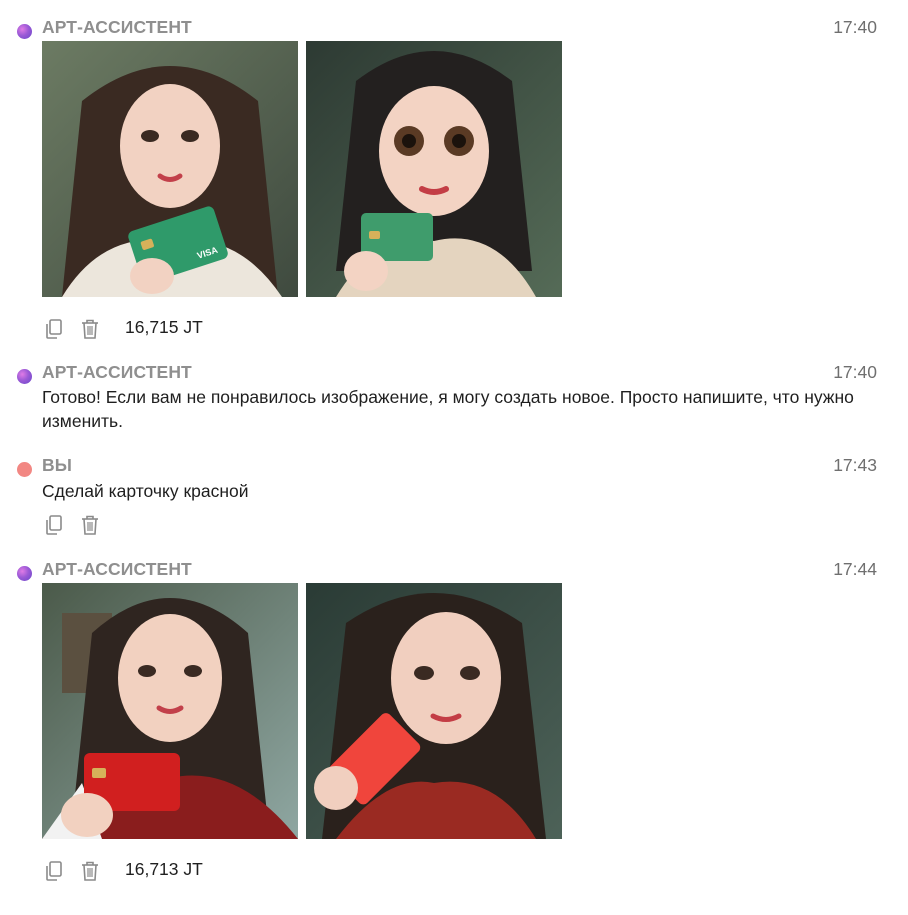 The width and height of the screenshot is (908, 915). I want to click on token-count: 16,713 JT, so click(164, 869).